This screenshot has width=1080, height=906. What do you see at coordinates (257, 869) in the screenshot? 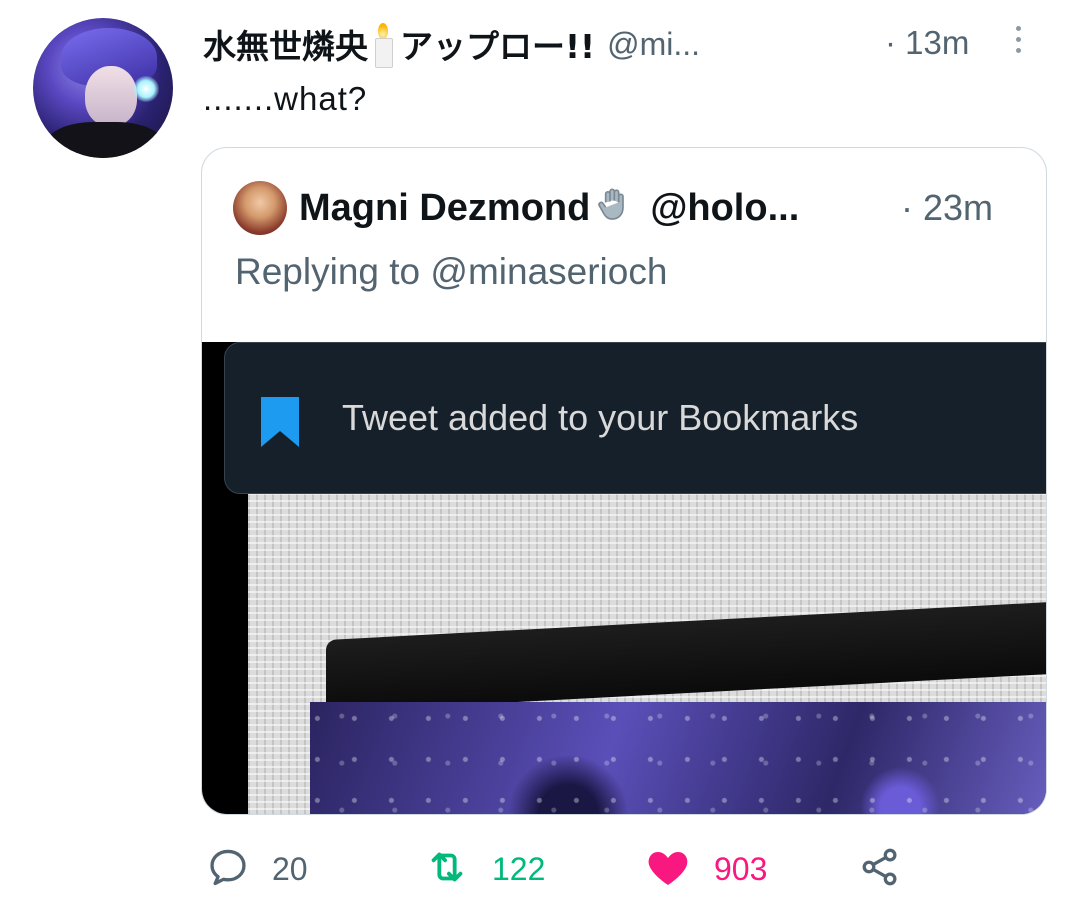
I see `reply-button: 20` at bounding box center [257, 869].